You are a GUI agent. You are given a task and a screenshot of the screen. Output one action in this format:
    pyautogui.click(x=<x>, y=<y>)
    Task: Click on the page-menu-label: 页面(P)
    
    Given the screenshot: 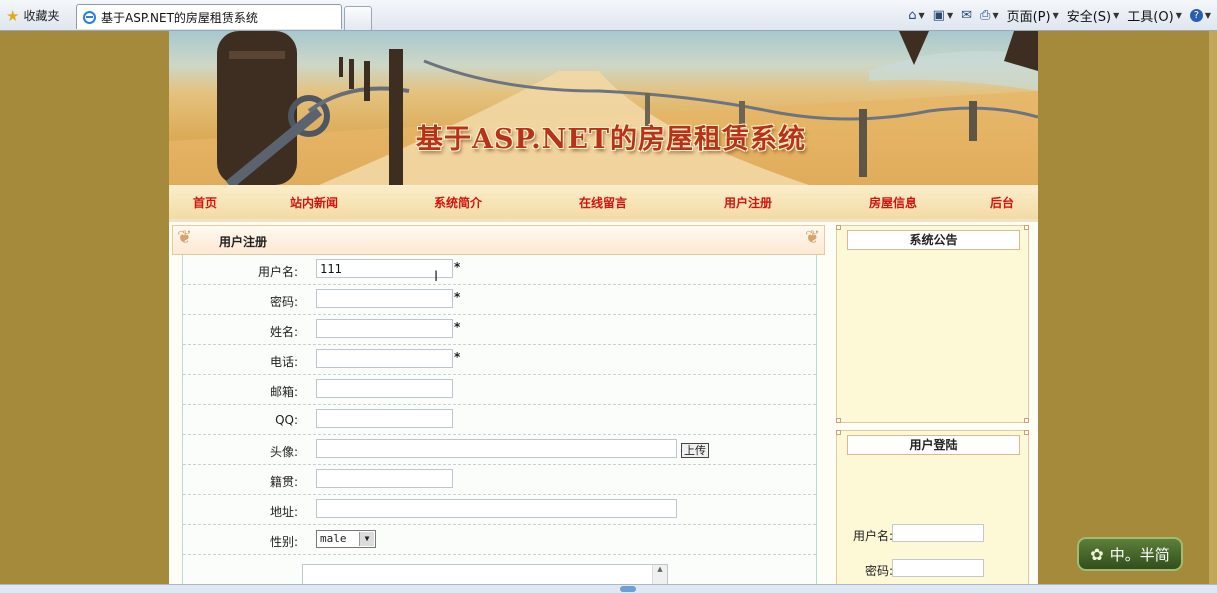 What is the action you would take?
    pyautogui.click(x=1028, y=17)
    